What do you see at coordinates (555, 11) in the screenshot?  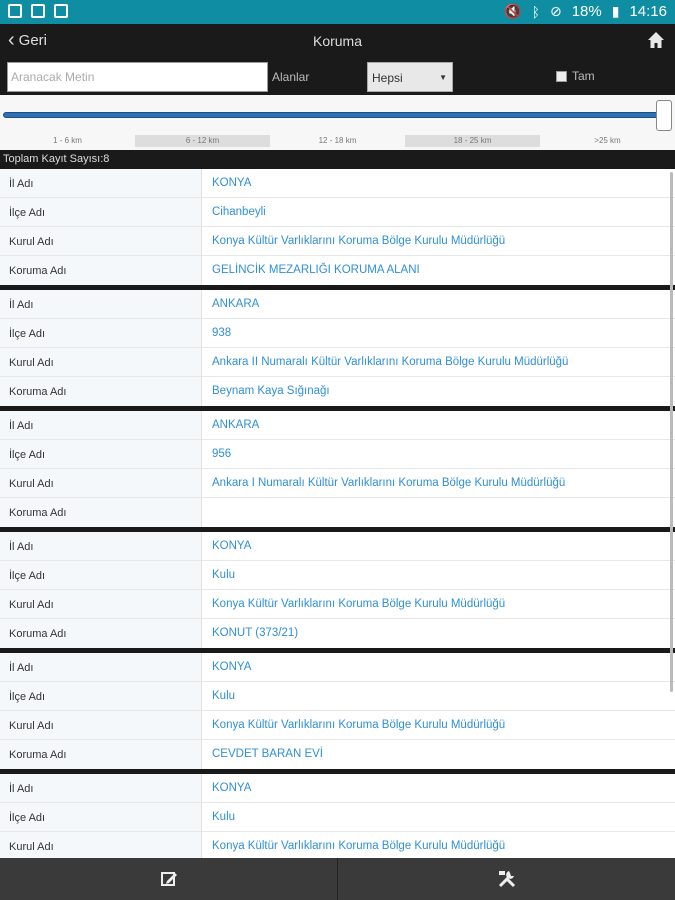 I see `dnd-icon: ⊘` at bounding box center [555, 11].